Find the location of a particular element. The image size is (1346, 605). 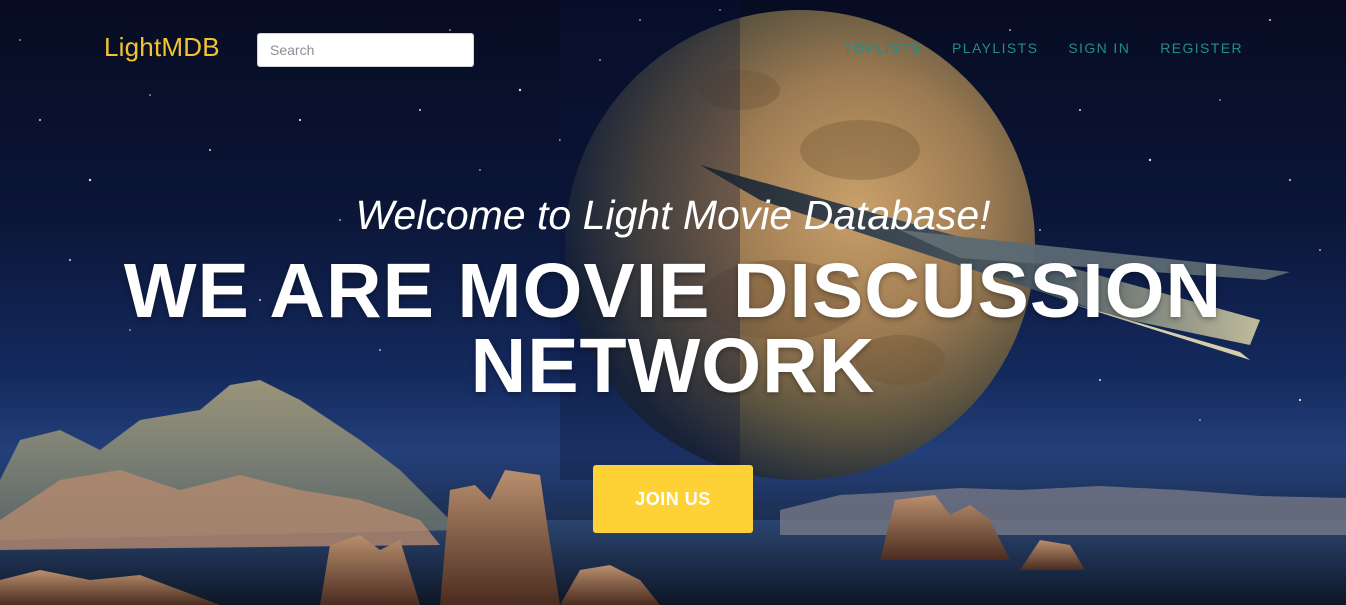

welcome-subheading: Welcome to Light Movie Database! is located at coordinates (673, 215).